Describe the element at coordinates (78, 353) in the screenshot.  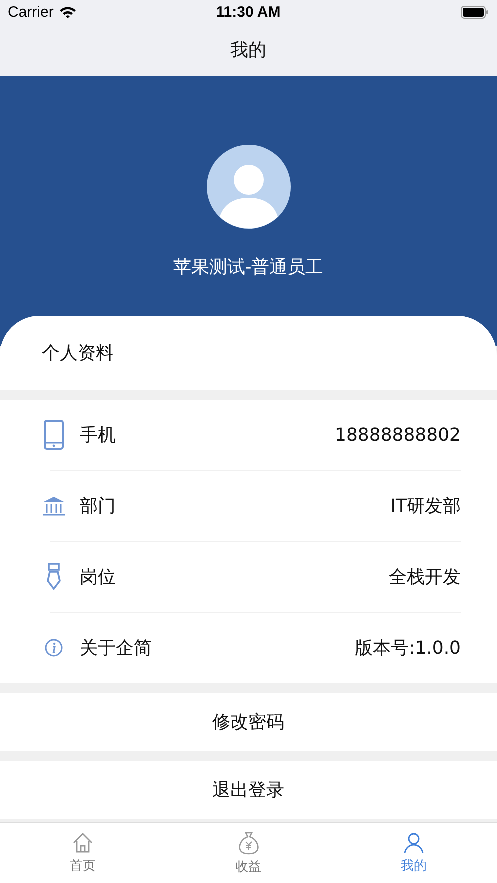
I see `section-title: 个人资料` at that location.